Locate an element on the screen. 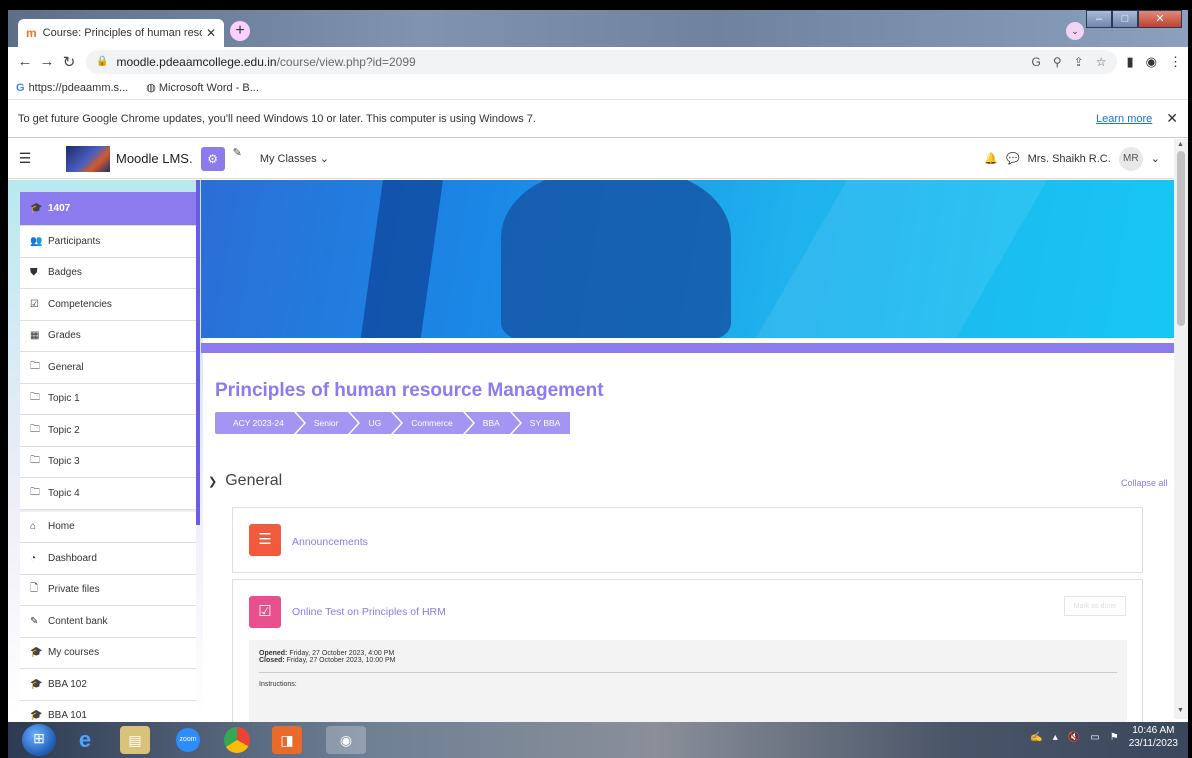 This screenshot has height=758, width=1192. user-area: 🔔 💬 Mrs. Shaikh R.C. MR ⌄ is located at coordinates (1079, 158).